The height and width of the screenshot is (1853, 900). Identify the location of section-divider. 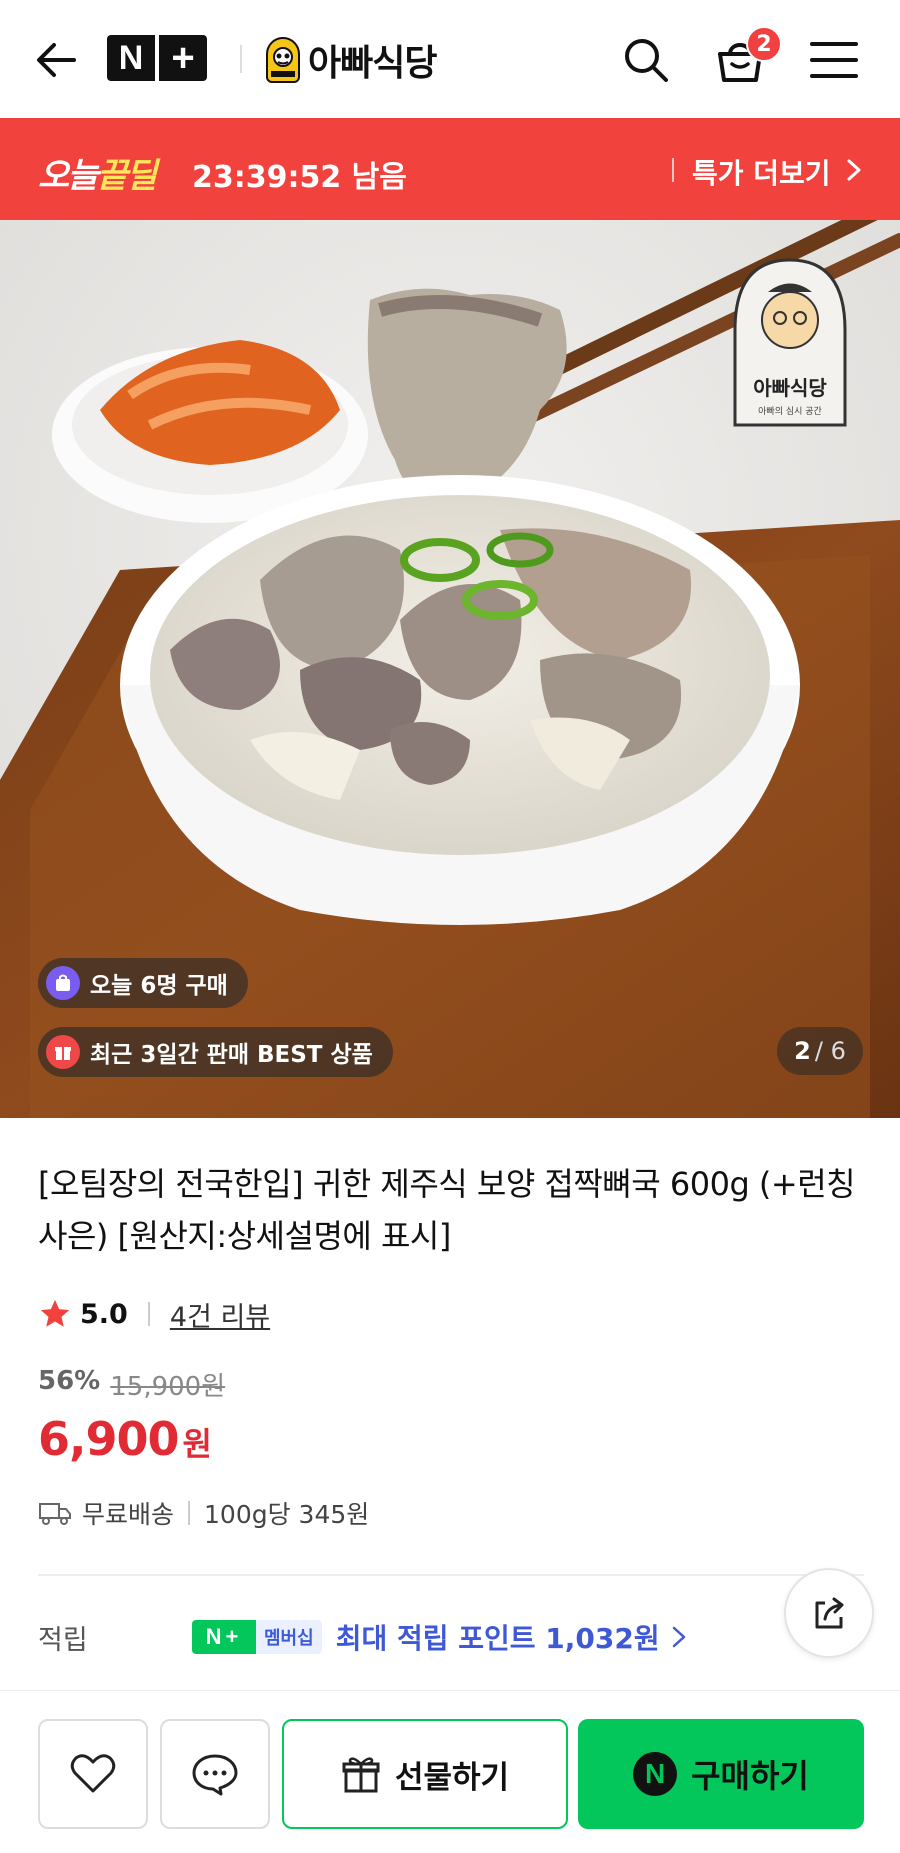
(451, 1575).